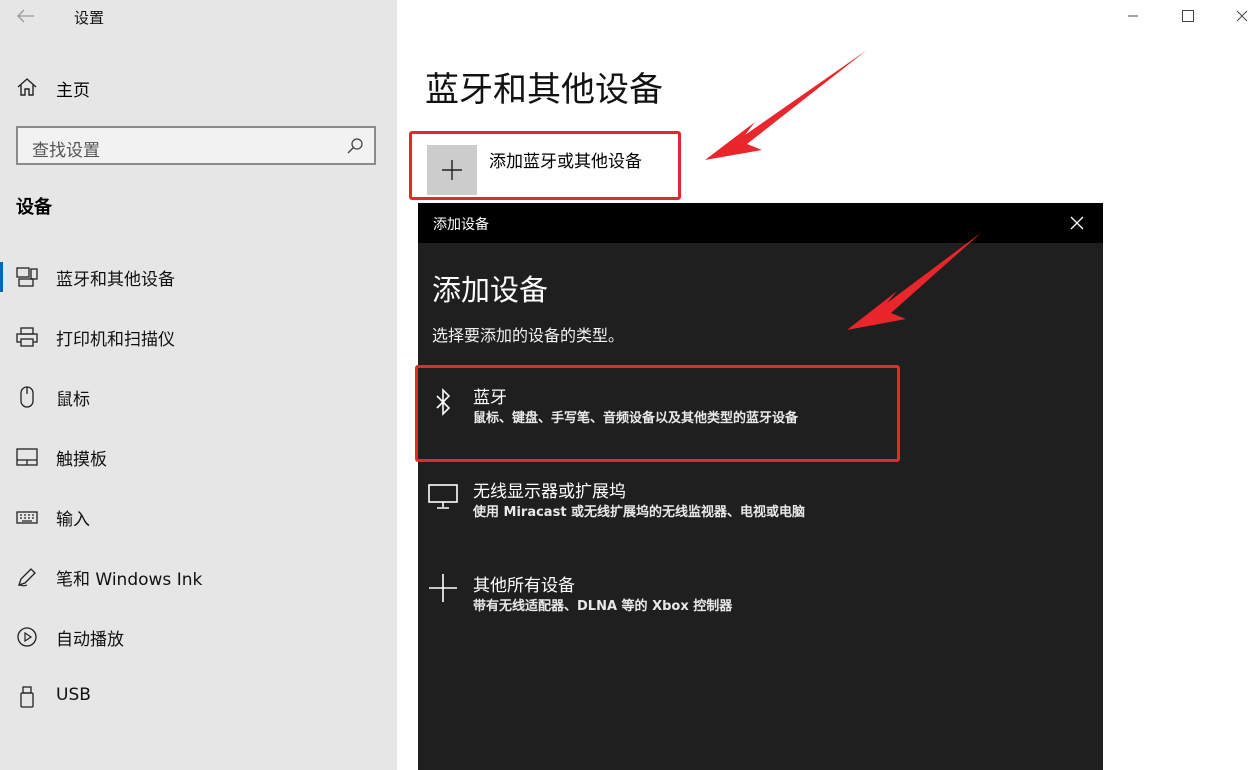  Describe the element at coordinates (549, 492) in the screenshot. I see `option-name: 无线显示器或扩展坞` at that location.